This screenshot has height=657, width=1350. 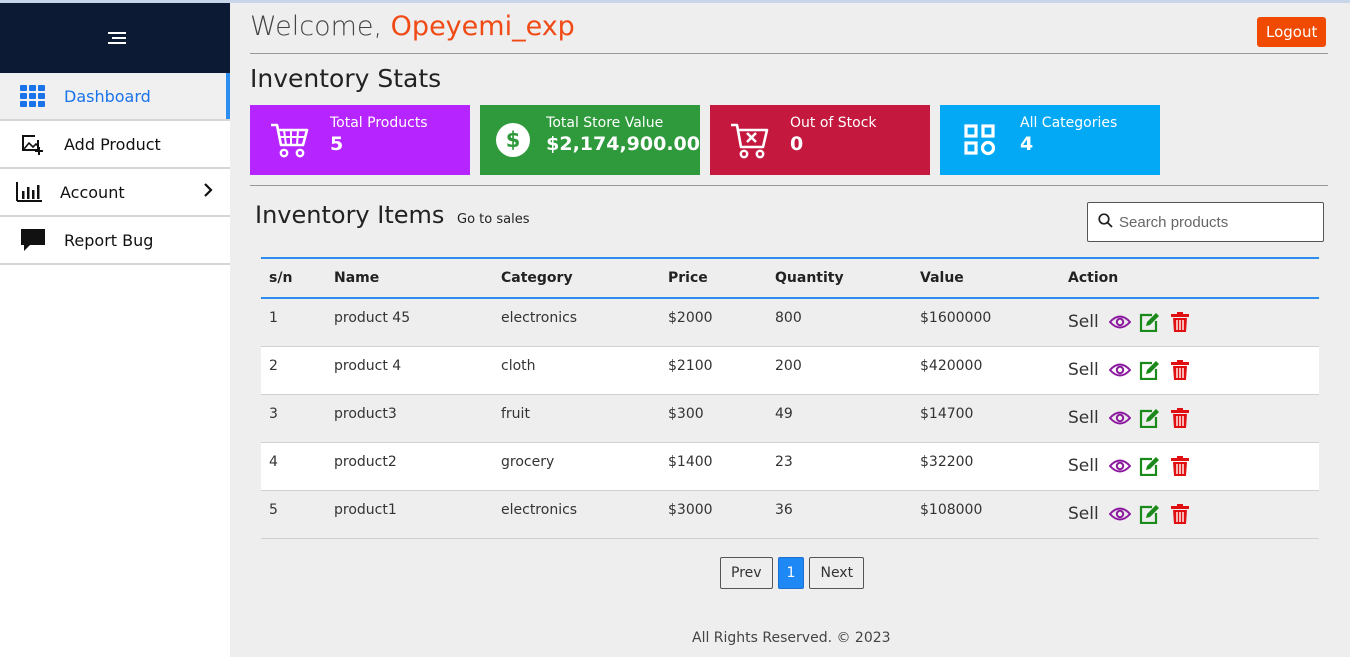 What do you see at coordinates (1093, 278) in the screenshot?
I see `column-header-action: Action` at bounding box center [1093, 278].